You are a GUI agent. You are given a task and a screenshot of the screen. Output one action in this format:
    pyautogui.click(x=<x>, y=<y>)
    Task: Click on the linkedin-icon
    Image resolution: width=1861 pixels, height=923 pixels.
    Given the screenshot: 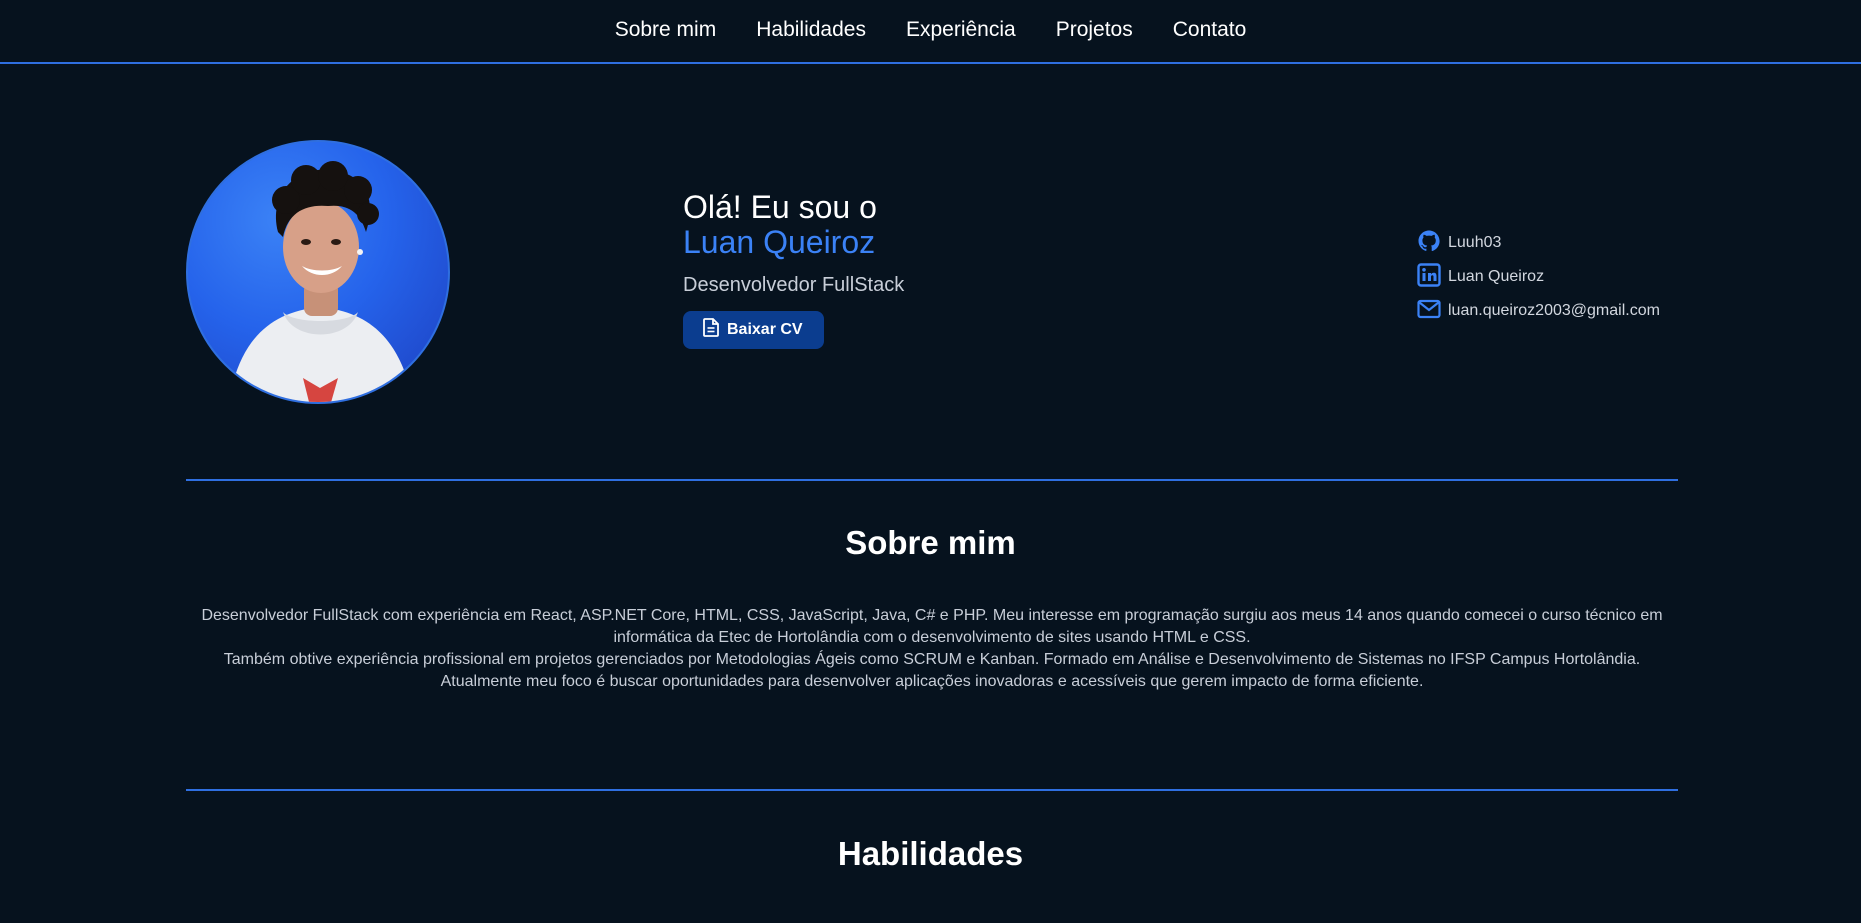 What is the action you would take?
    pyautogui.click(x=1429, y=277)
    